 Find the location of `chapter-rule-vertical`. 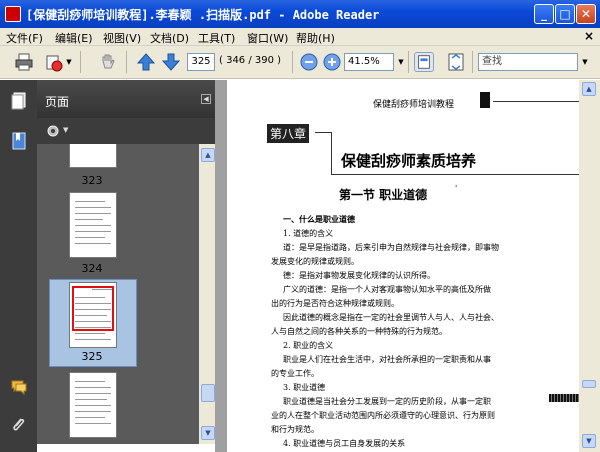

chapter-rule-vertical is located at coordinates (331, 153).